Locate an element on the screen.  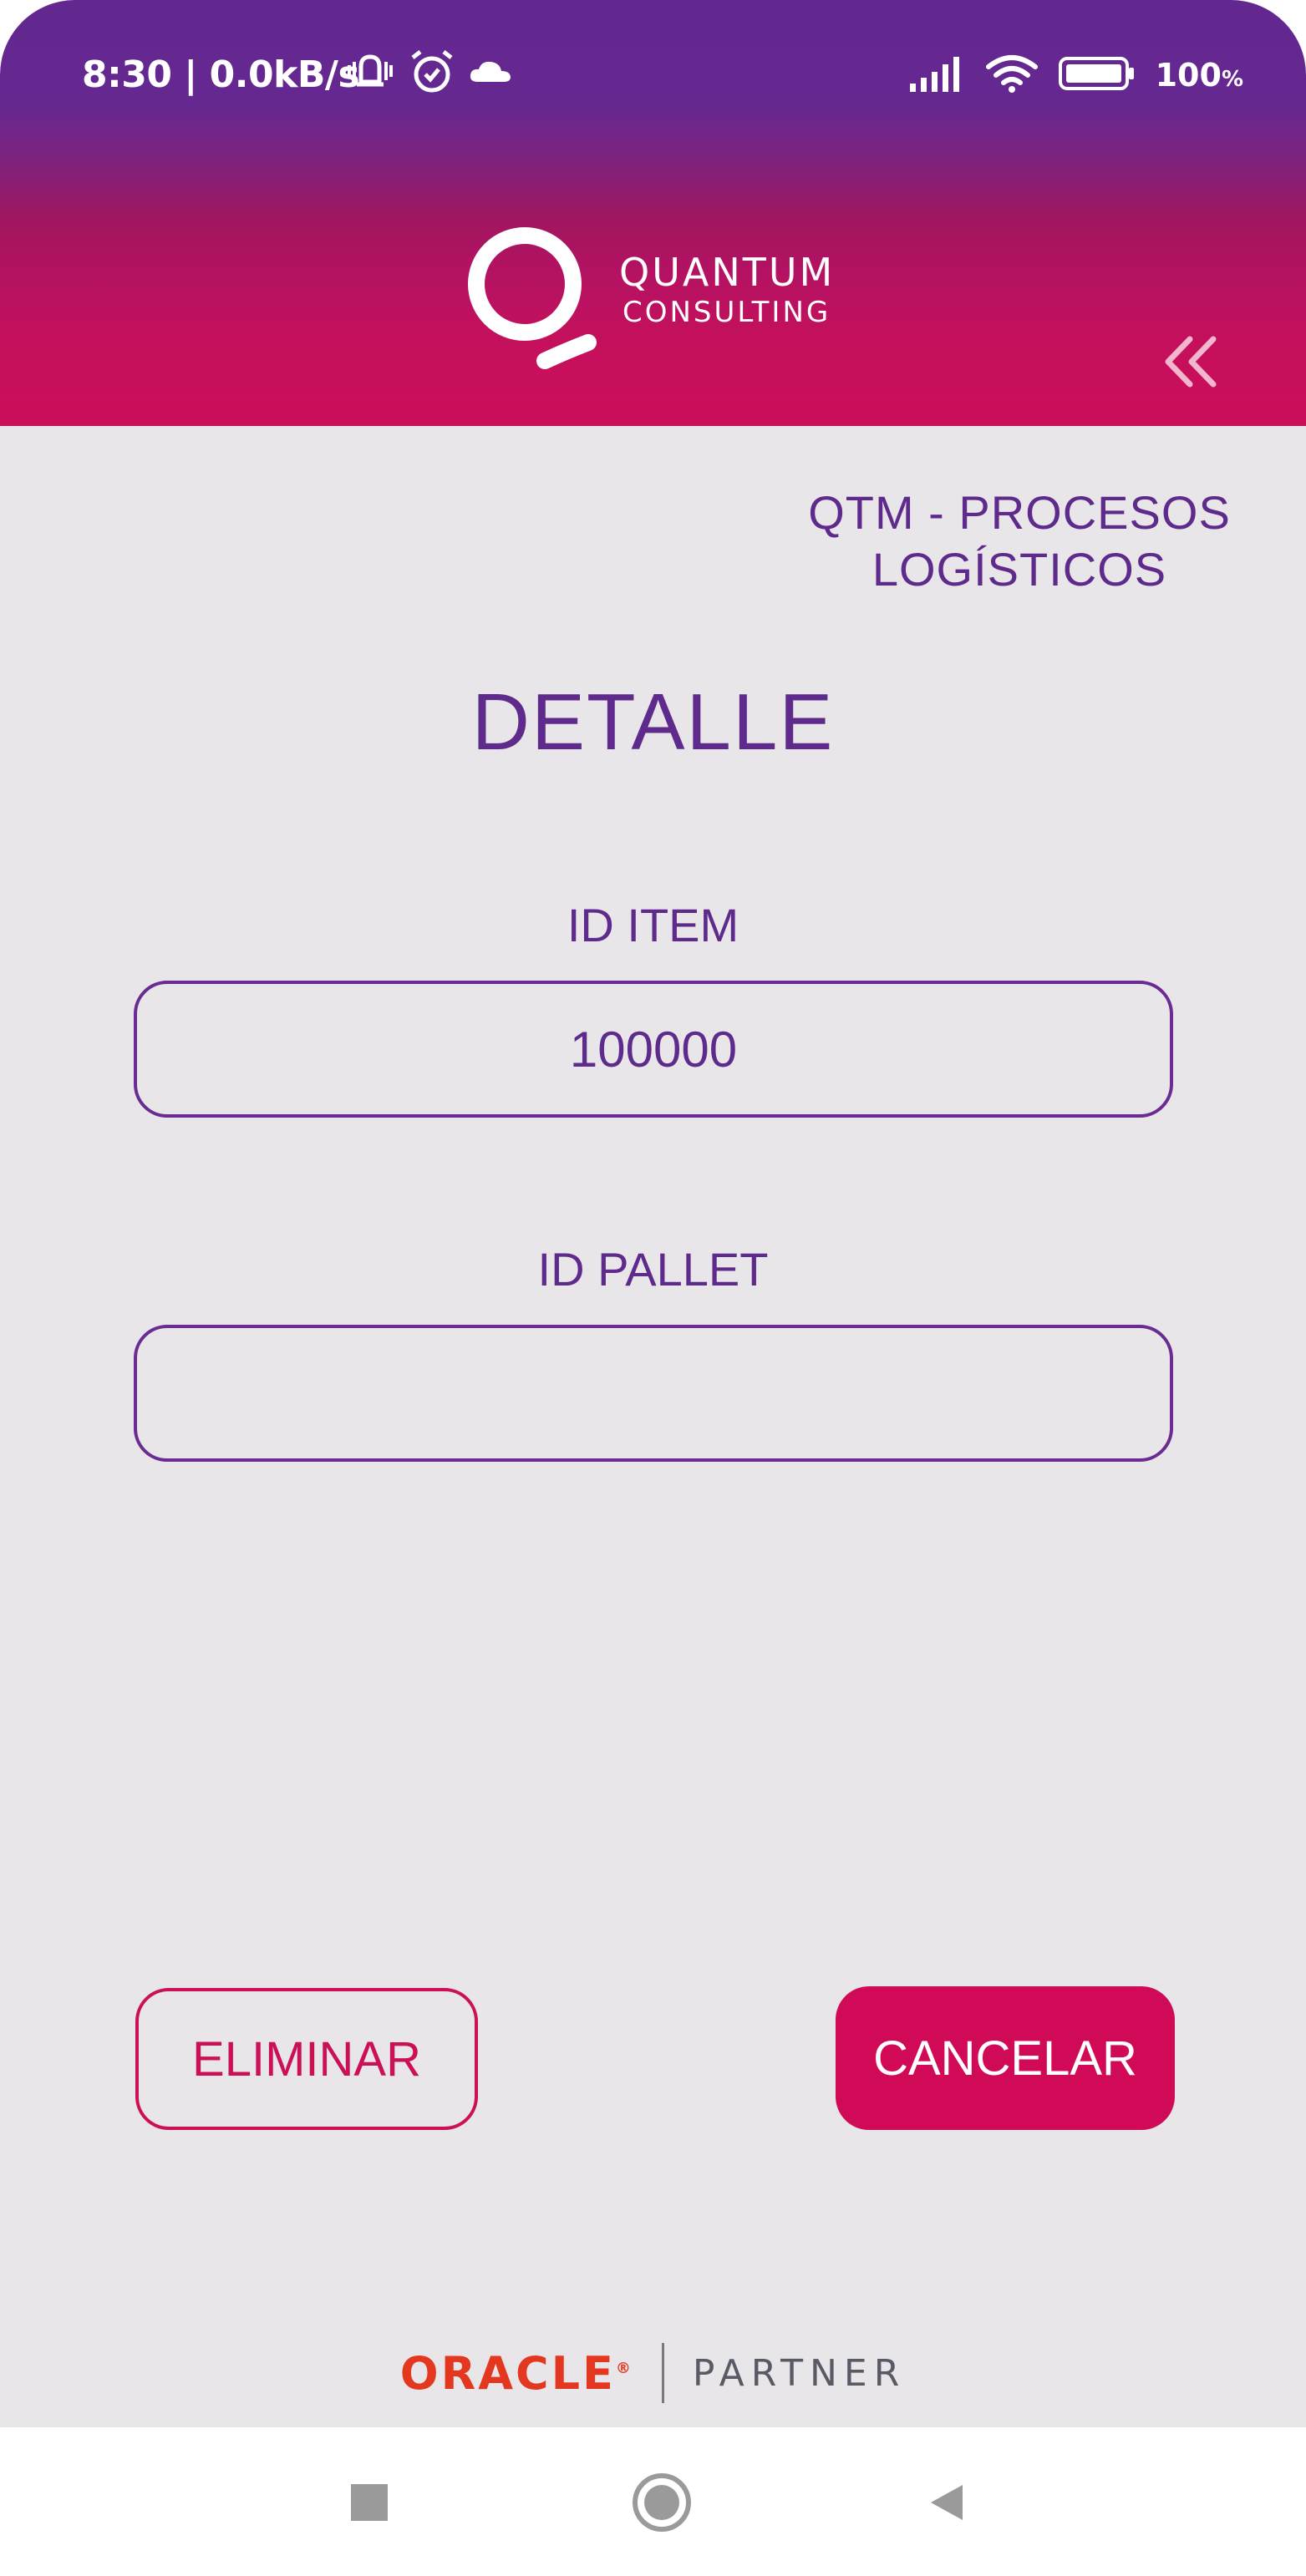
quantum-logo: QUANTUM CONSULTING is located at coordinates (665, 301).